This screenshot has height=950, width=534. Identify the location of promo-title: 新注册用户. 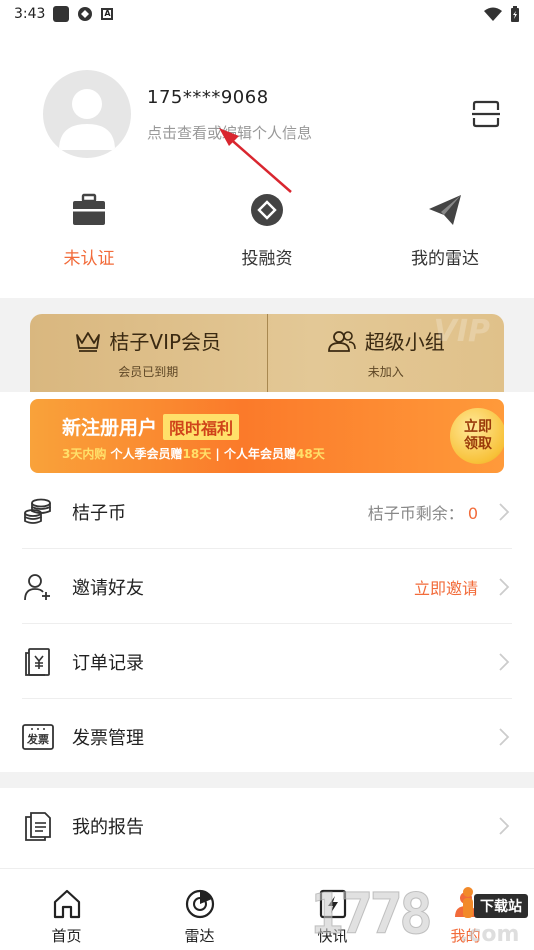
(110, 428).